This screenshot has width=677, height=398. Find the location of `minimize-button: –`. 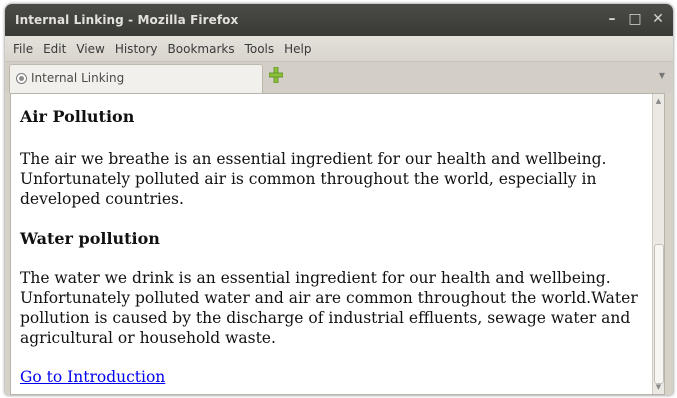

minimize-button: – is located at coordinates (612, 19).